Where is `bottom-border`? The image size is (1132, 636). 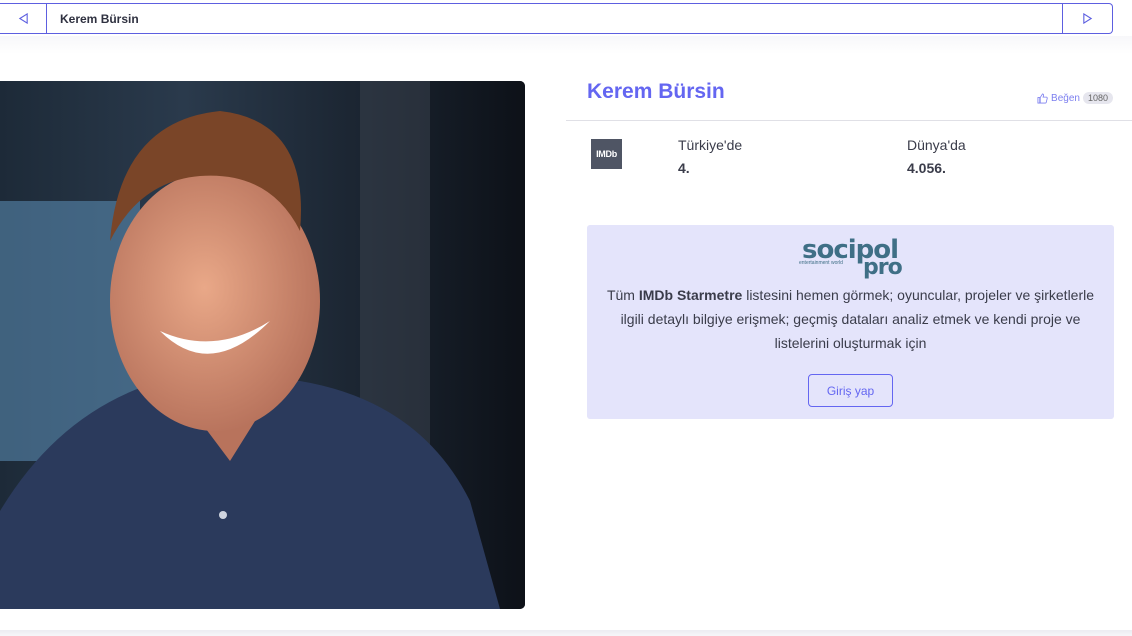
bottom-border is located at coordinates (566, 633).